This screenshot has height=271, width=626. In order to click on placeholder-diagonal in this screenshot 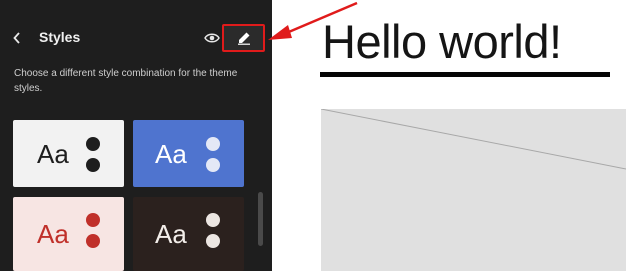, I will do `click(473, 139)`.